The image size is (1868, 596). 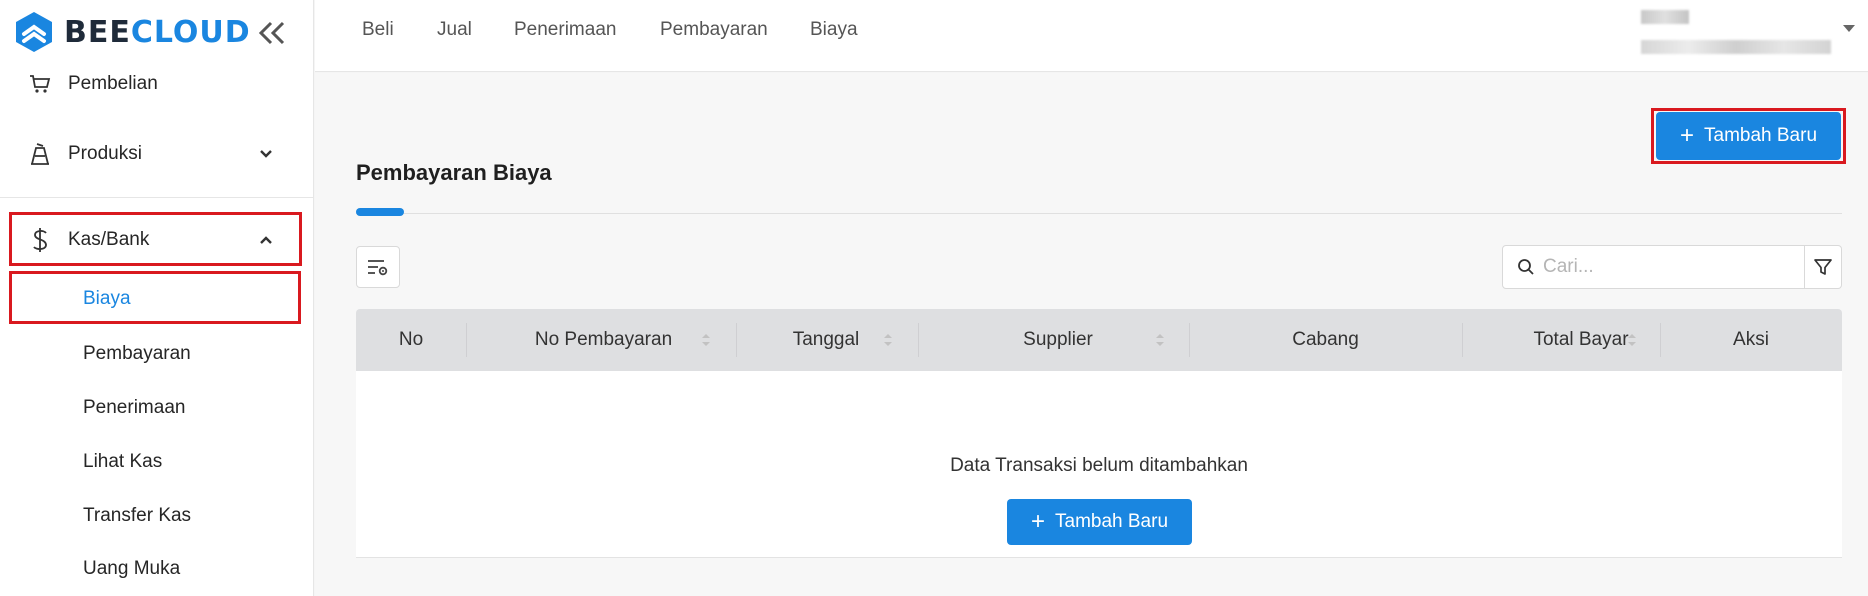 What do you see at coordinates (137, 353) in the screenshot?
I see `sidebar-subitem-label: Pembayaran` at bounding box center [137, 353].